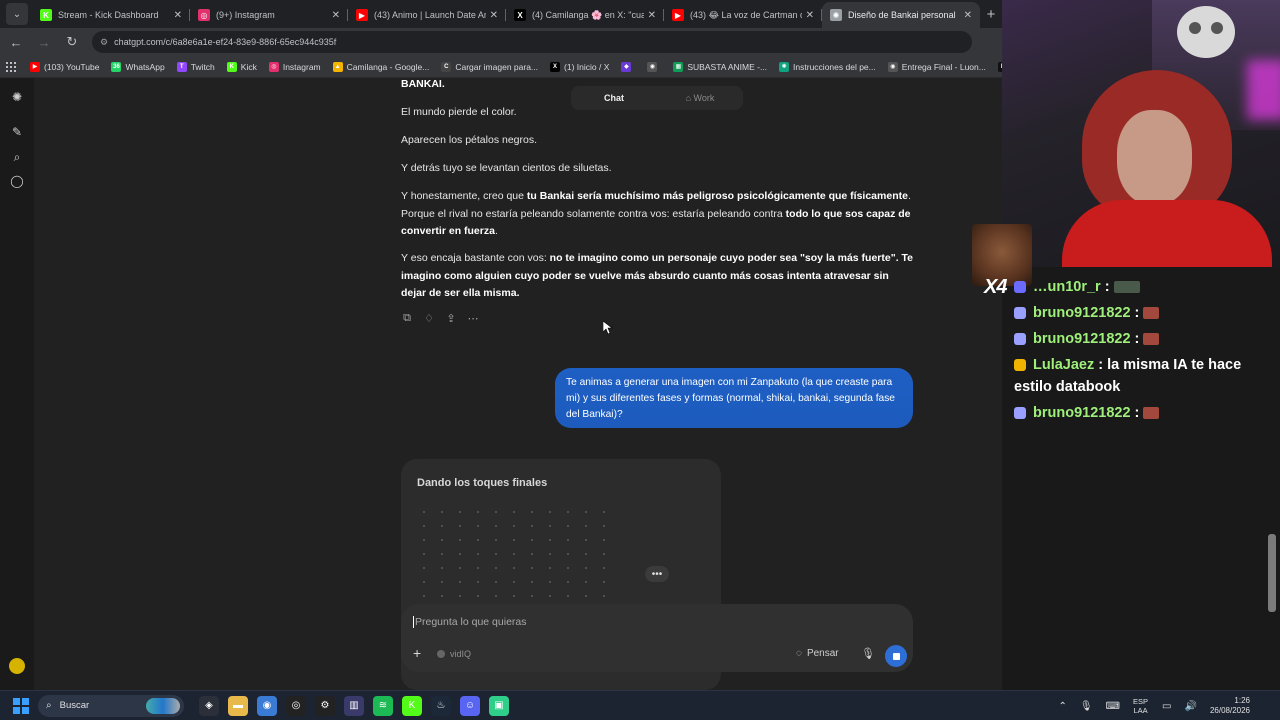 The image size is (1280, 720). What do you see at coordinates (104, 42) in the screenshot?
I see `site-info-icon: ⚙` at bounding box center [104, 42].